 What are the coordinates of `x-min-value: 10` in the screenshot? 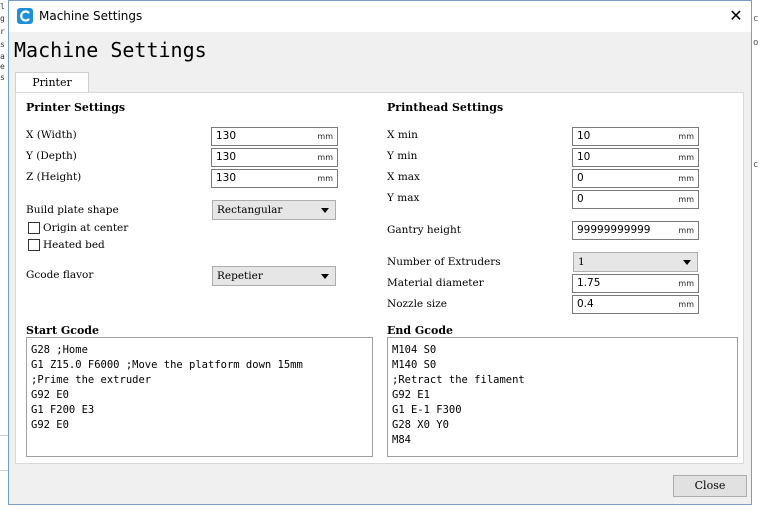 It's located at (584, 136).